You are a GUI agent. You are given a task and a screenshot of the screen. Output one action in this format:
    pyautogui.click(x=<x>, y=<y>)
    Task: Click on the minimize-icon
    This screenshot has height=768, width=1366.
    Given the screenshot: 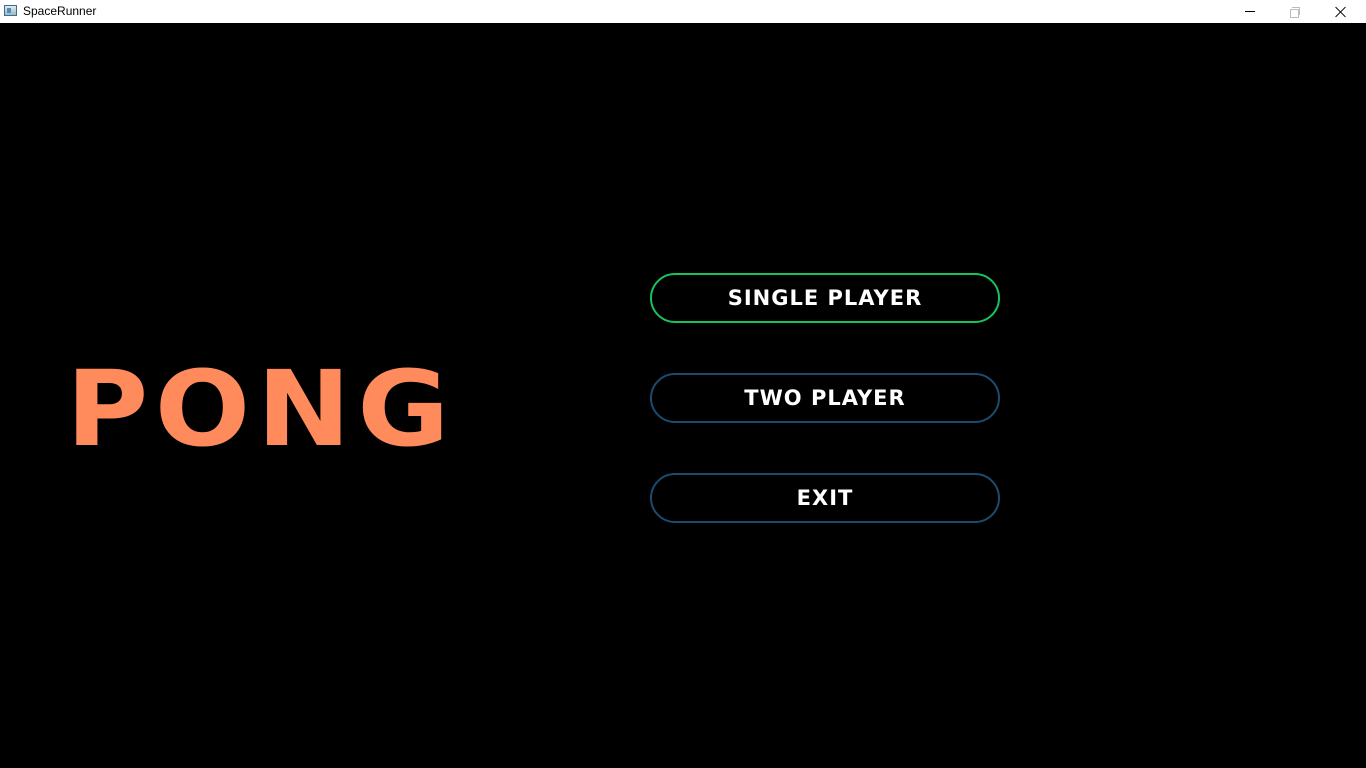 What is the action you would take?
    pyautogui.click(x=1250, y=11)
    